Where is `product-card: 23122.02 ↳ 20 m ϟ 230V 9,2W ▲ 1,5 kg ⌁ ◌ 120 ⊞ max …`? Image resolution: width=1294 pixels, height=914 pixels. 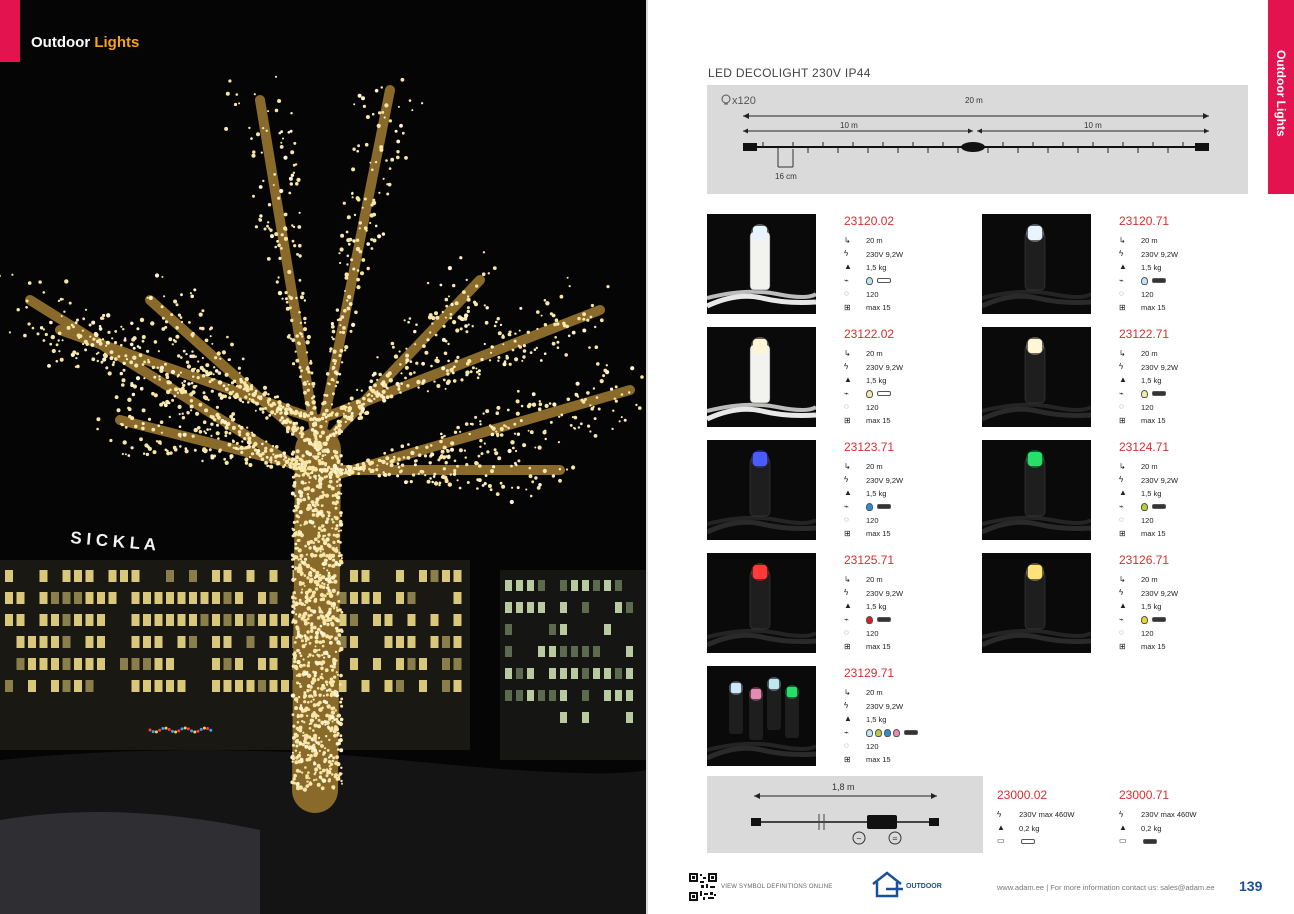 product-card: 23122.02 ↳ 20 m ϟ 230V 9,2W ▲ 1,5 kg ⌁ ◌ 120 ⊞ max … is located at coordinates (837, 377).